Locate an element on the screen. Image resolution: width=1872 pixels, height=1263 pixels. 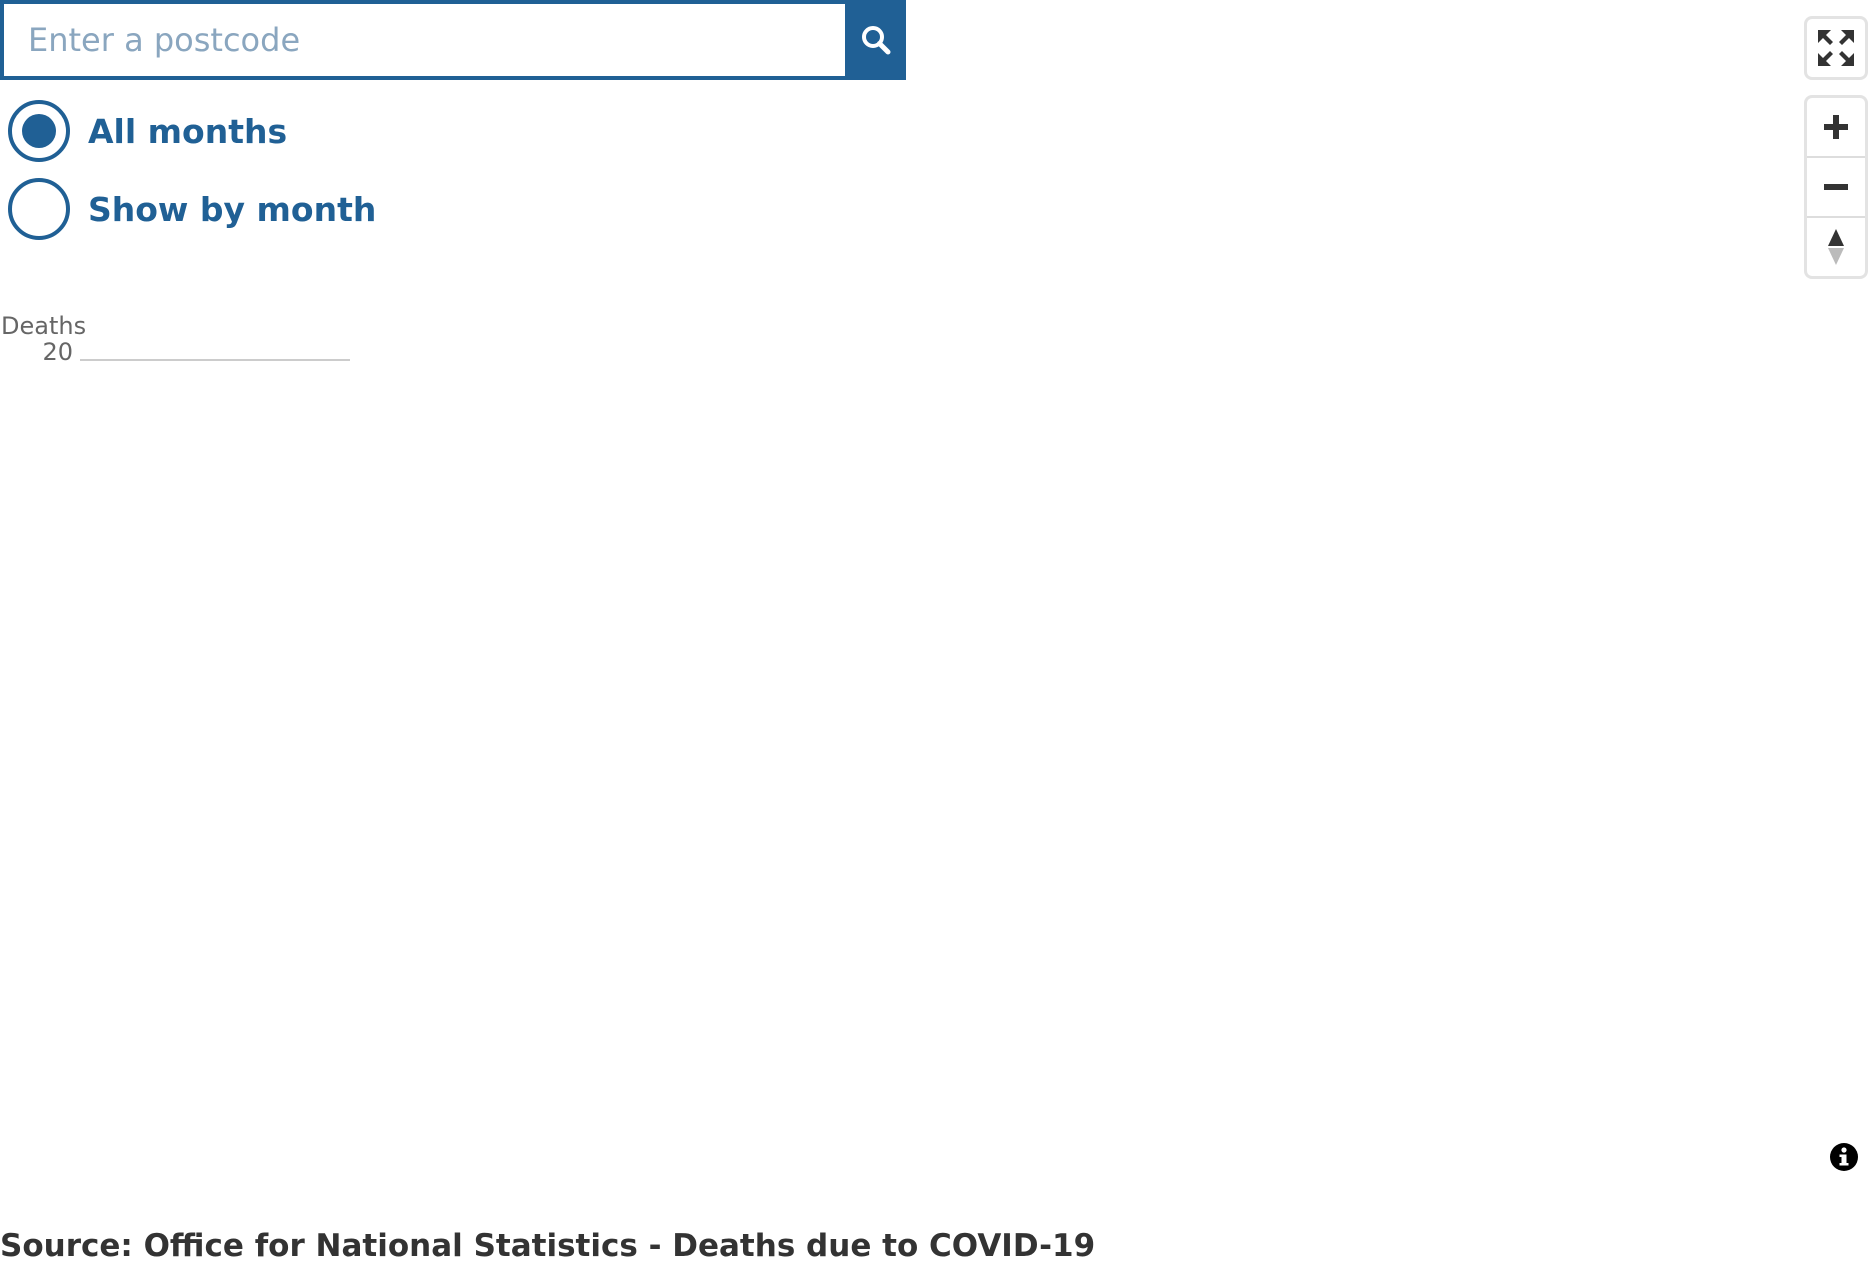
month-filter: All months Show by month is located at coordinates (192, 178).